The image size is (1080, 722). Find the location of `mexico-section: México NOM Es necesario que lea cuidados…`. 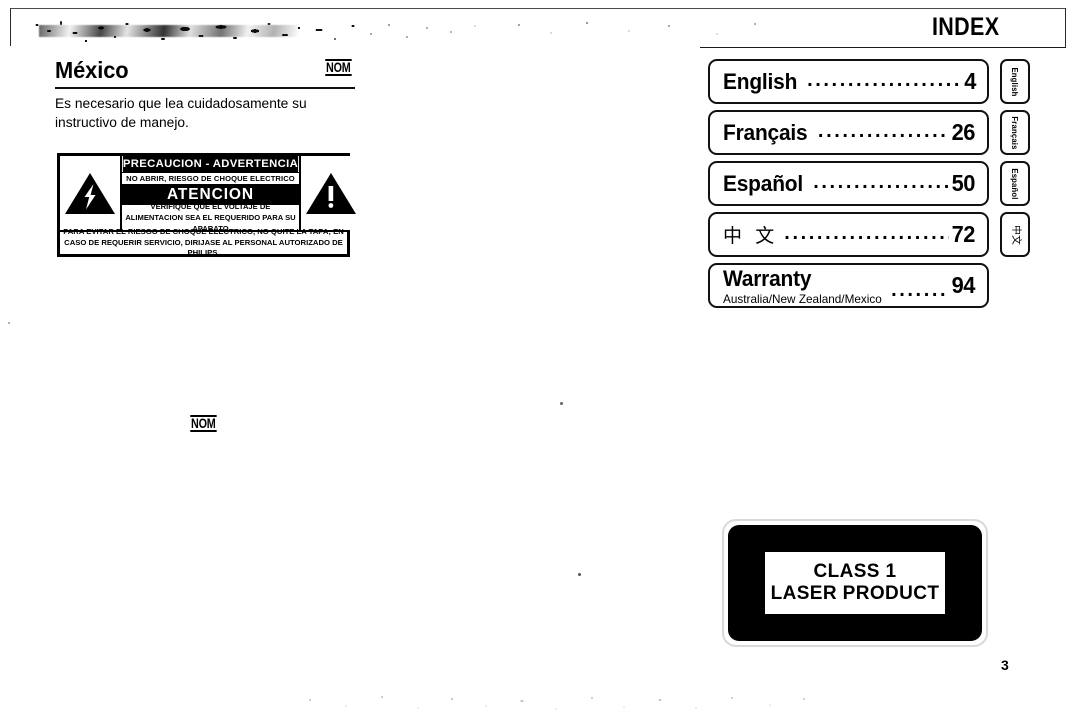

mexico-section: México NOM Es necesario que lea cuidados… is located at coordinates (205, 94).